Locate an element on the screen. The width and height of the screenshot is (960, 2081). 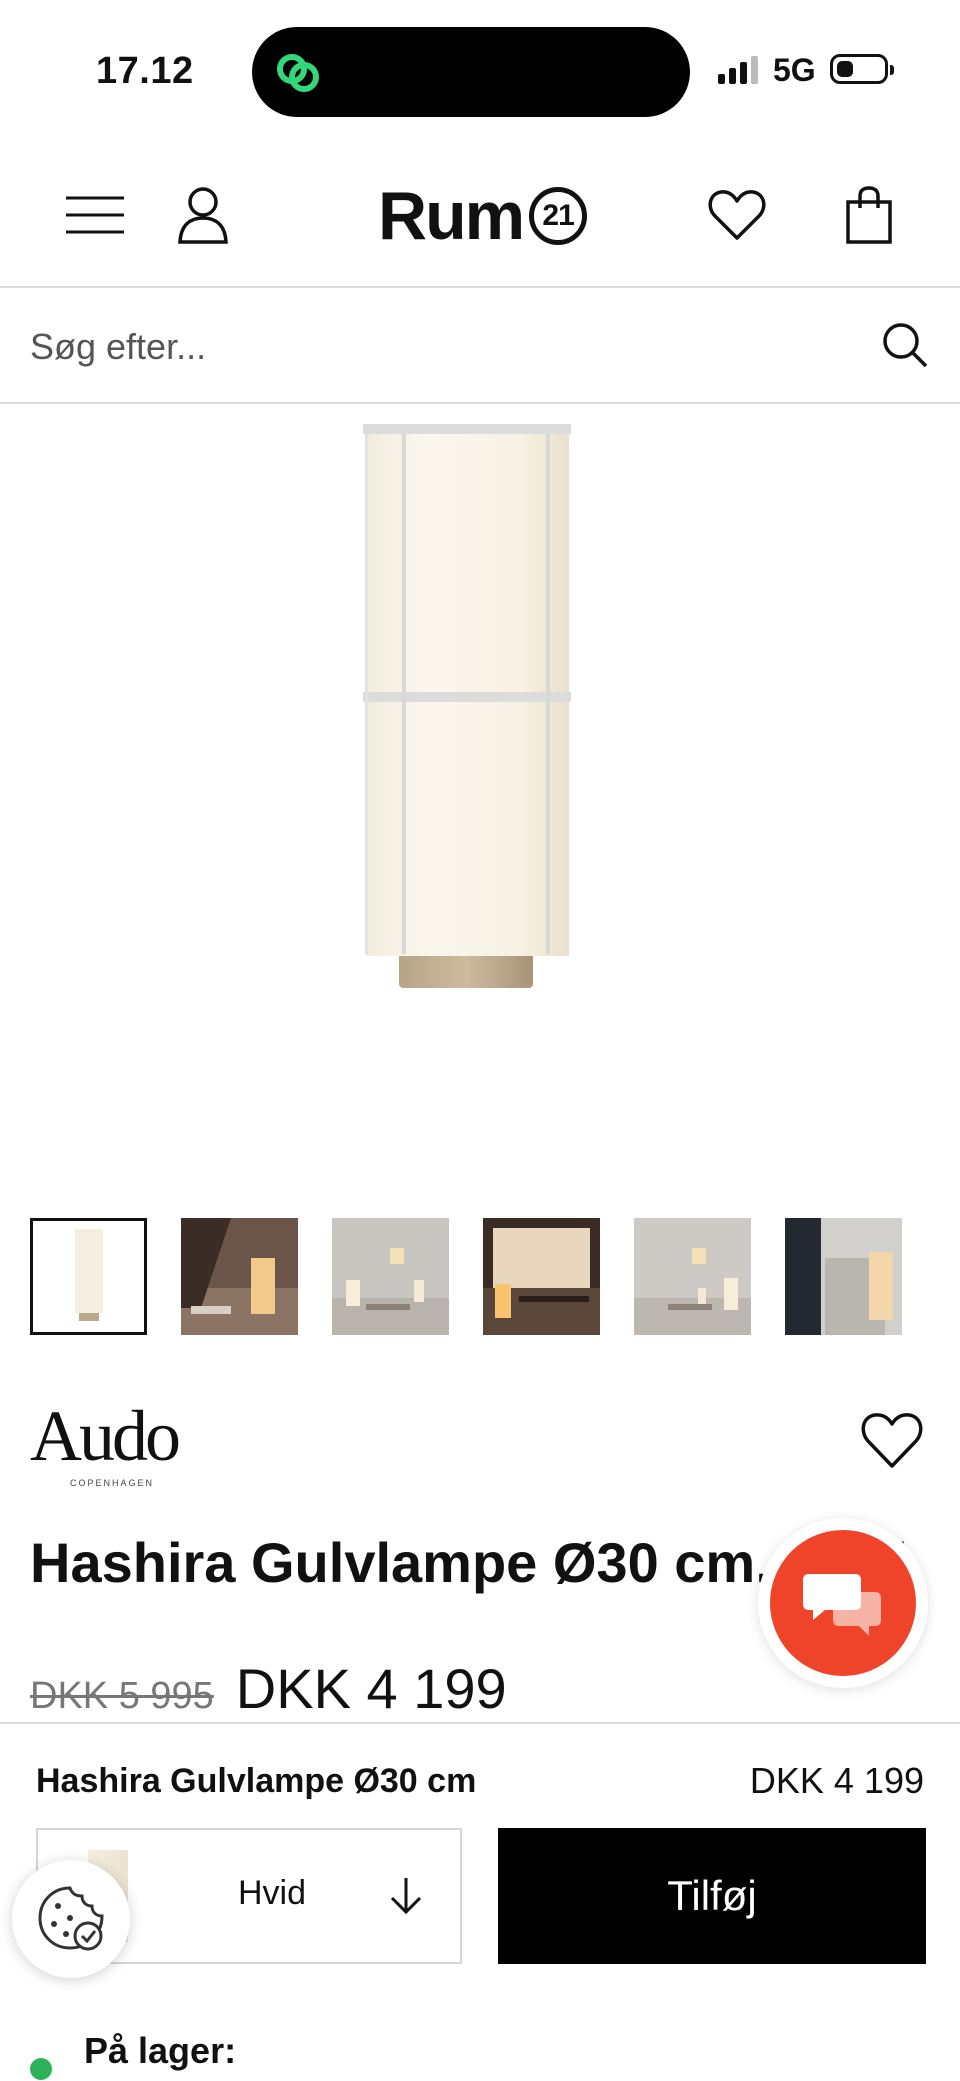
logo-text: Rum is located at coordinates (451, 216).